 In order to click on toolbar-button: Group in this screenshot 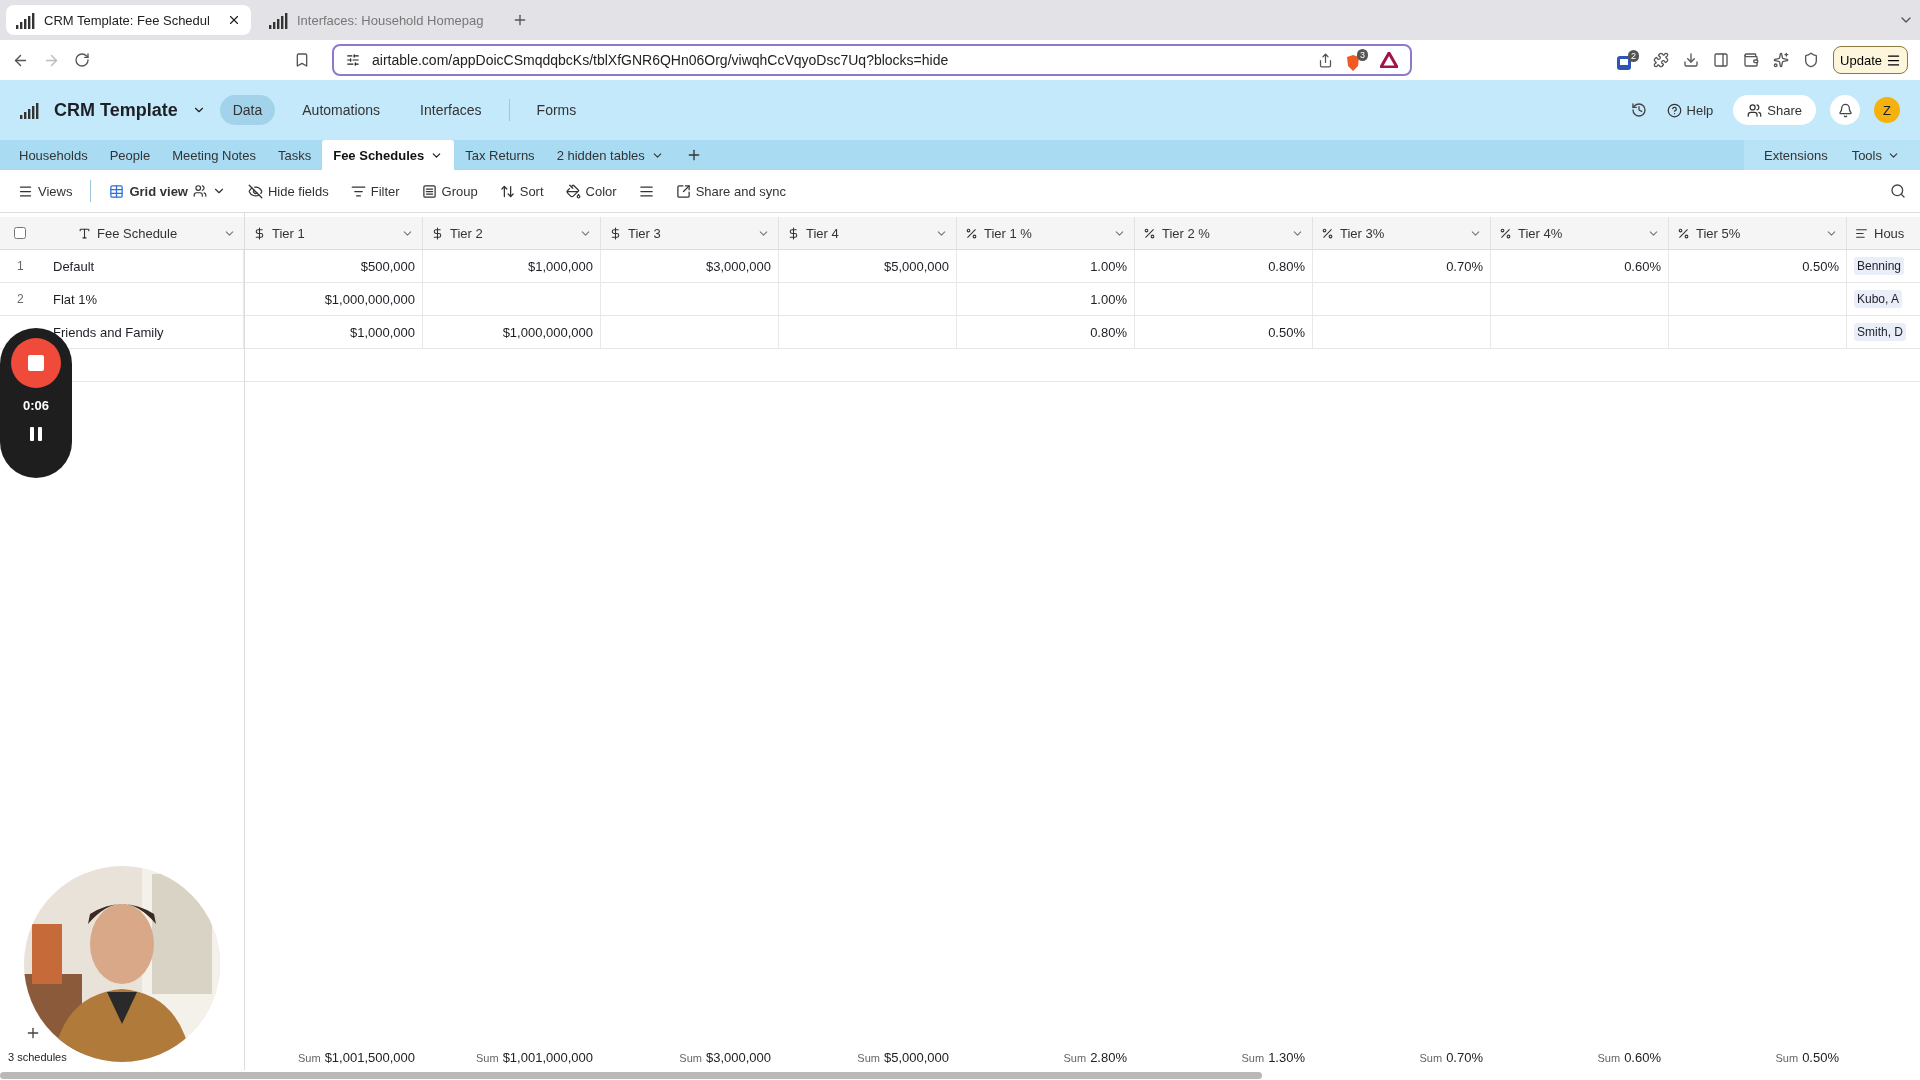, I will do `click(449, 191)`.